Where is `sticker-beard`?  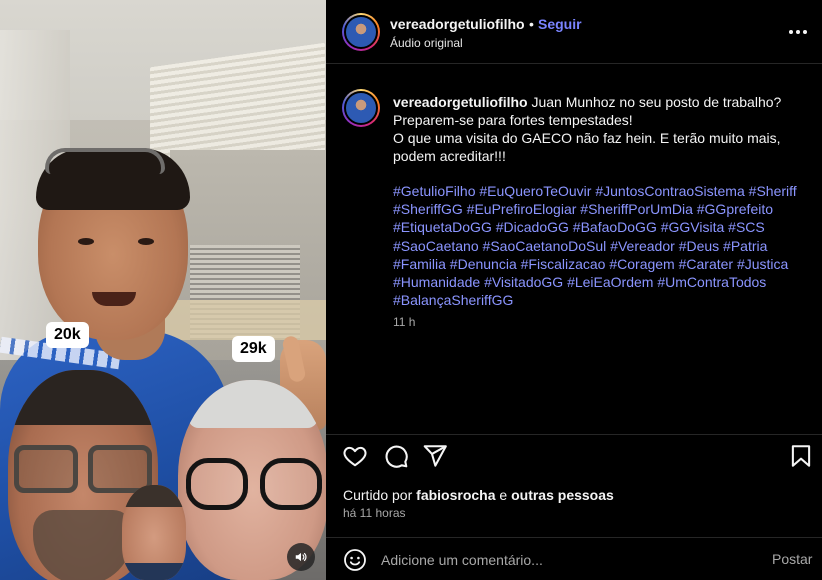
sticker-beard is located at coordinates (83, 545).